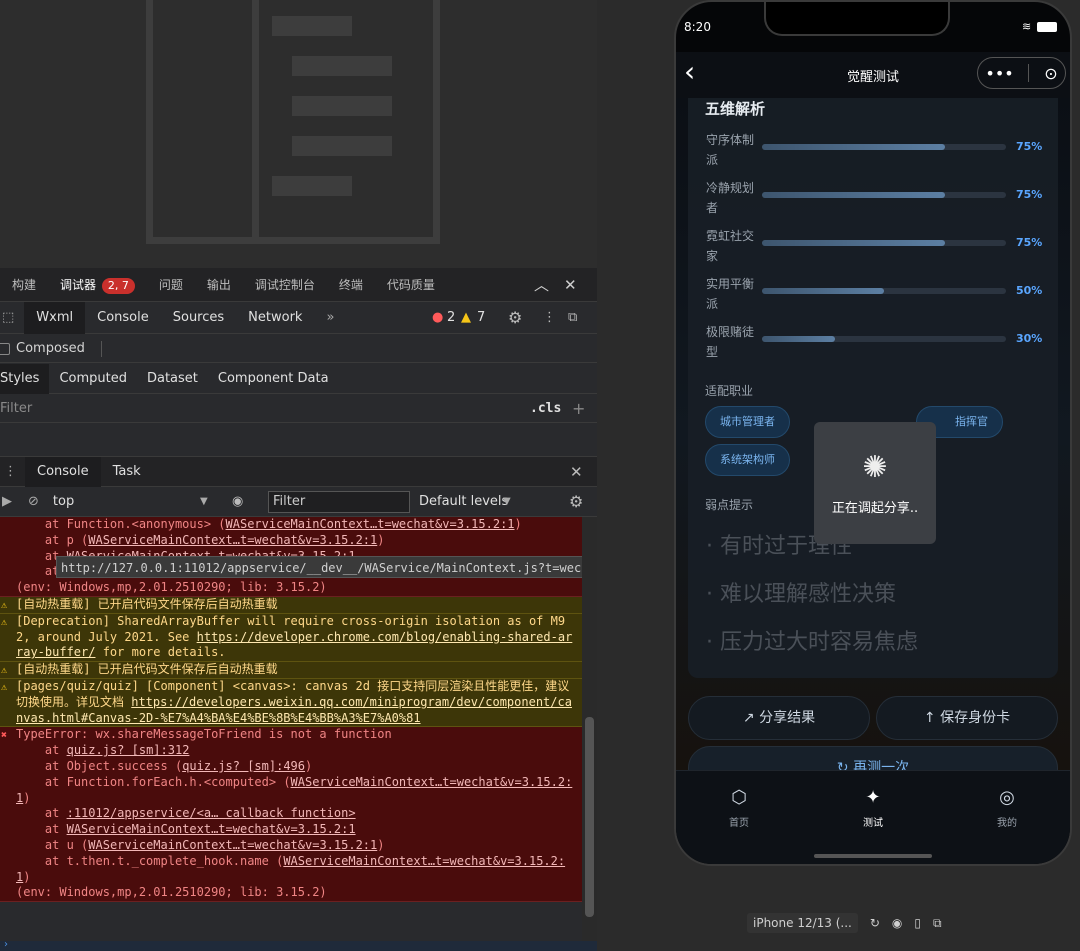  Describe the element at coordinates (298, 945) in the screenshot. I see `console-prompt: ›` at that location.